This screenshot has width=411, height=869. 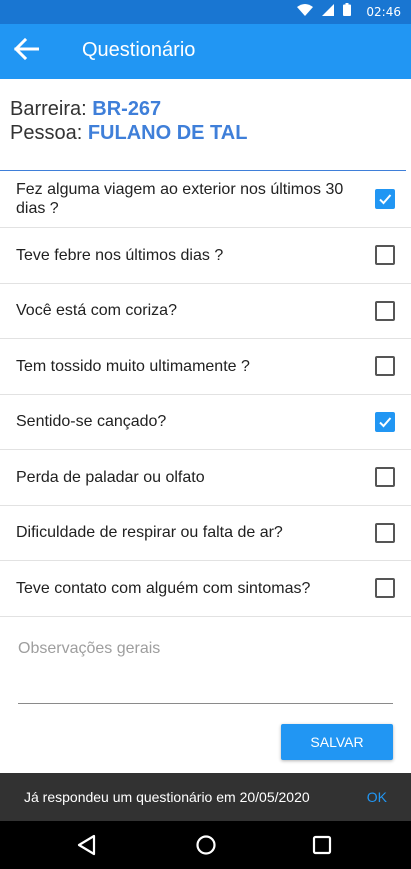 I want to click on question-row-respirar: Dificuldade de respirar ou falta de ar?, so click(x=205, y=533).